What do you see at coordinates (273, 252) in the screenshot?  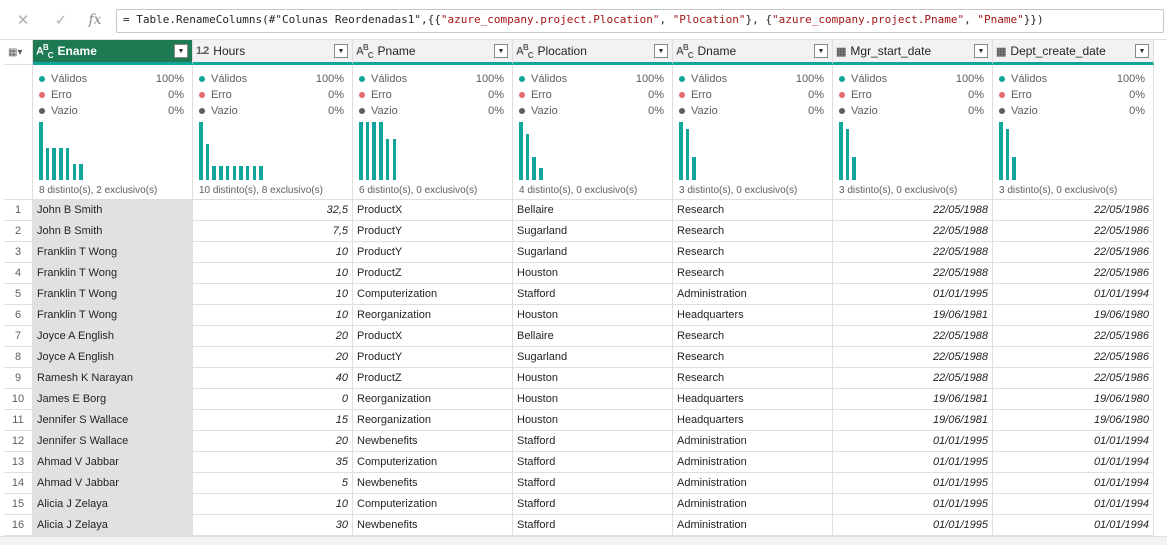 I see `table-cell: 10` at bounding box center [273, 252].